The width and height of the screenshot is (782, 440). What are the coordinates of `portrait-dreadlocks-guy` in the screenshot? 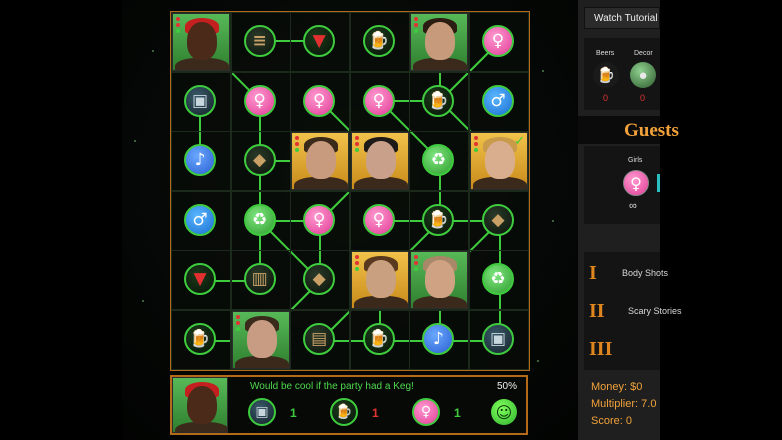 It's located at (201, 42).